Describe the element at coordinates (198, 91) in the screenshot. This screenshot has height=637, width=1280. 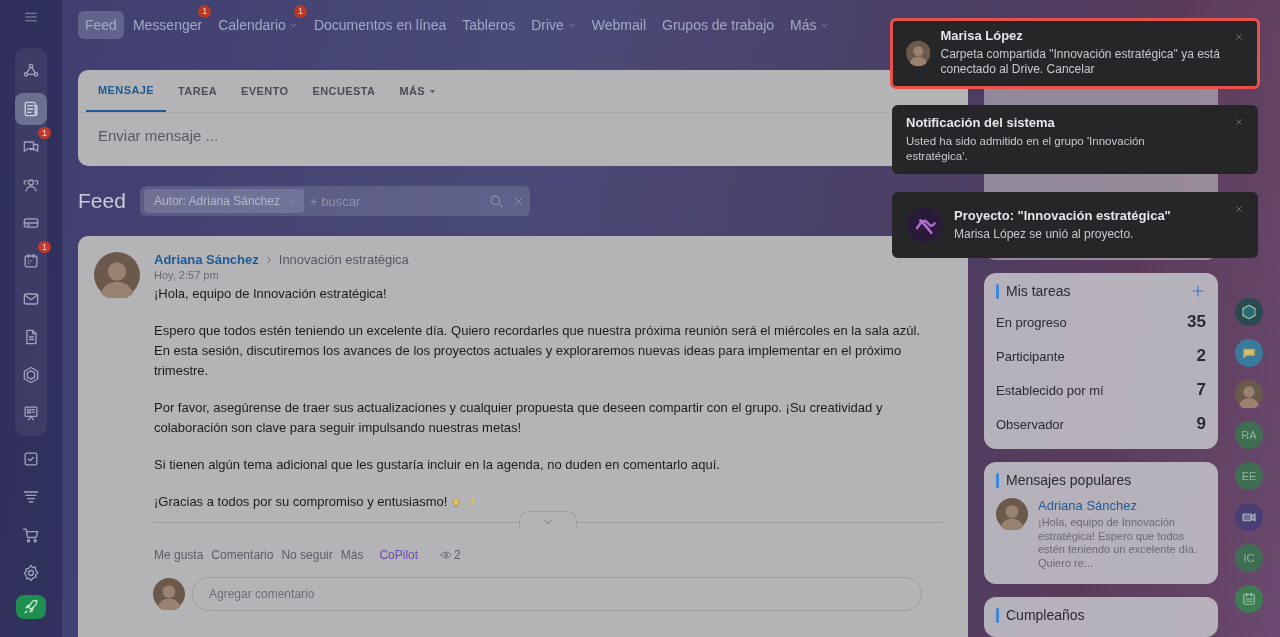
I see `composer-tab: TAREA` at that location.